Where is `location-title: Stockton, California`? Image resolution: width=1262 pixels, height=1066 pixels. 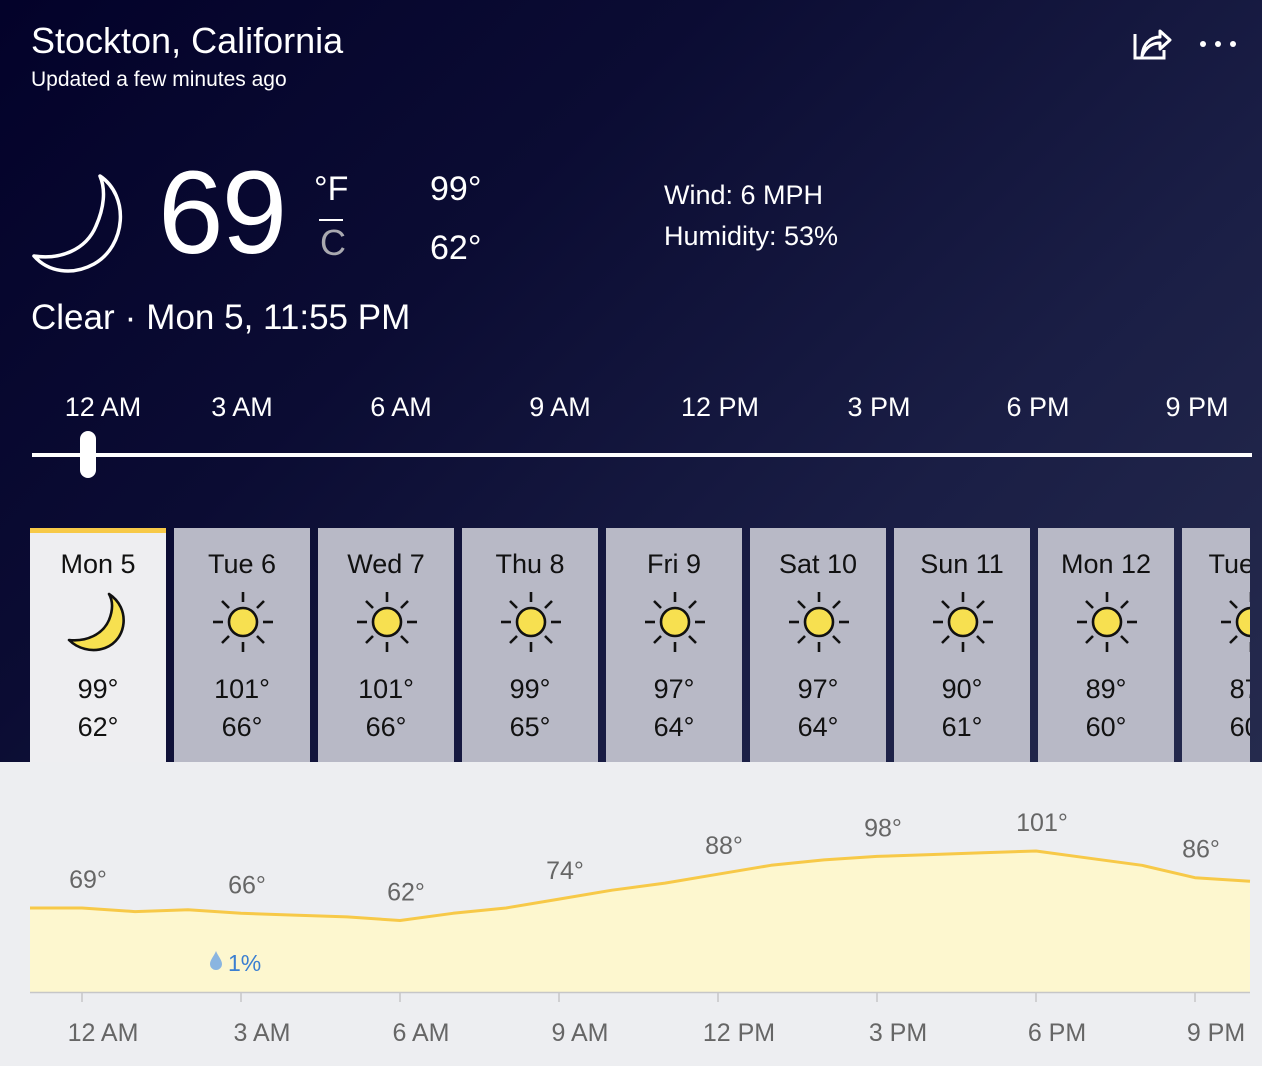 location-title: Stockton, California is located at coordinates (187, 40).